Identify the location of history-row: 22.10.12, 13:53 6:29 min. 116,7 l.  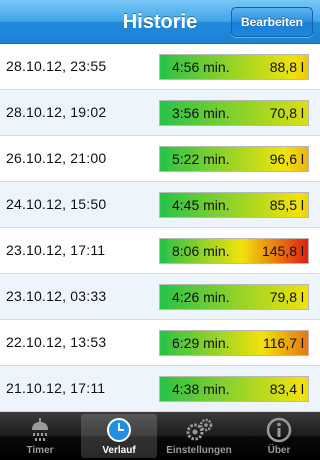
(160, 343).